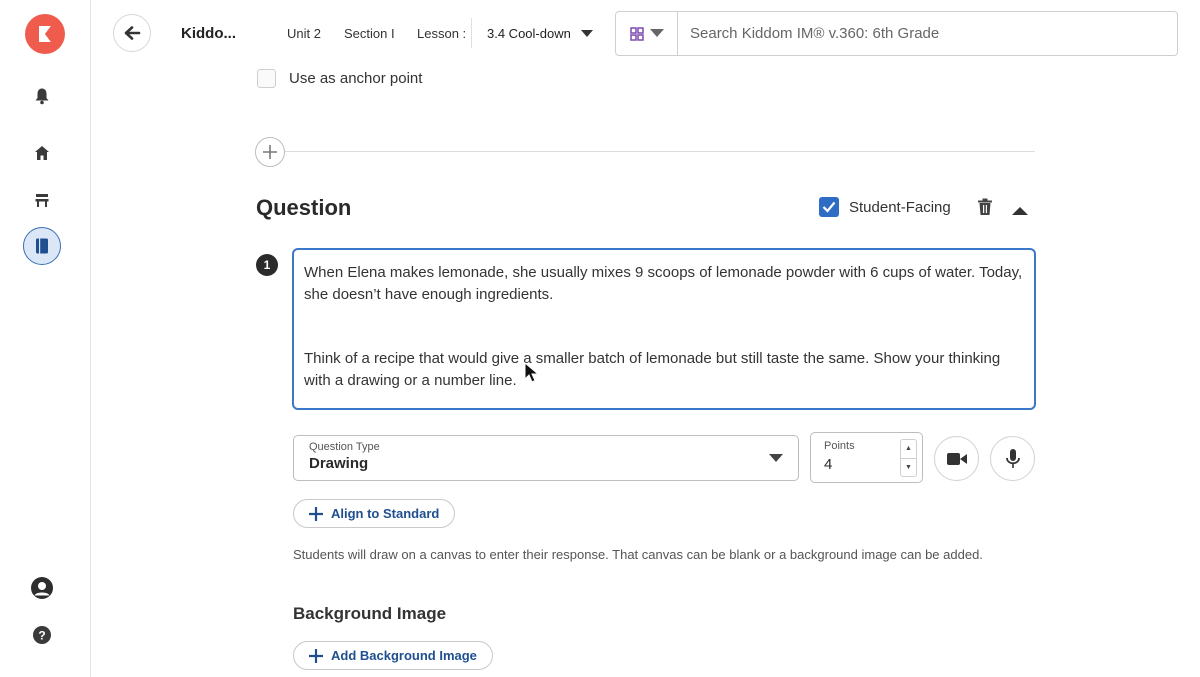 The height and width of the screenshot is (677, 1200). I want to click on question-type-value: Drawing, so click(339, 463).